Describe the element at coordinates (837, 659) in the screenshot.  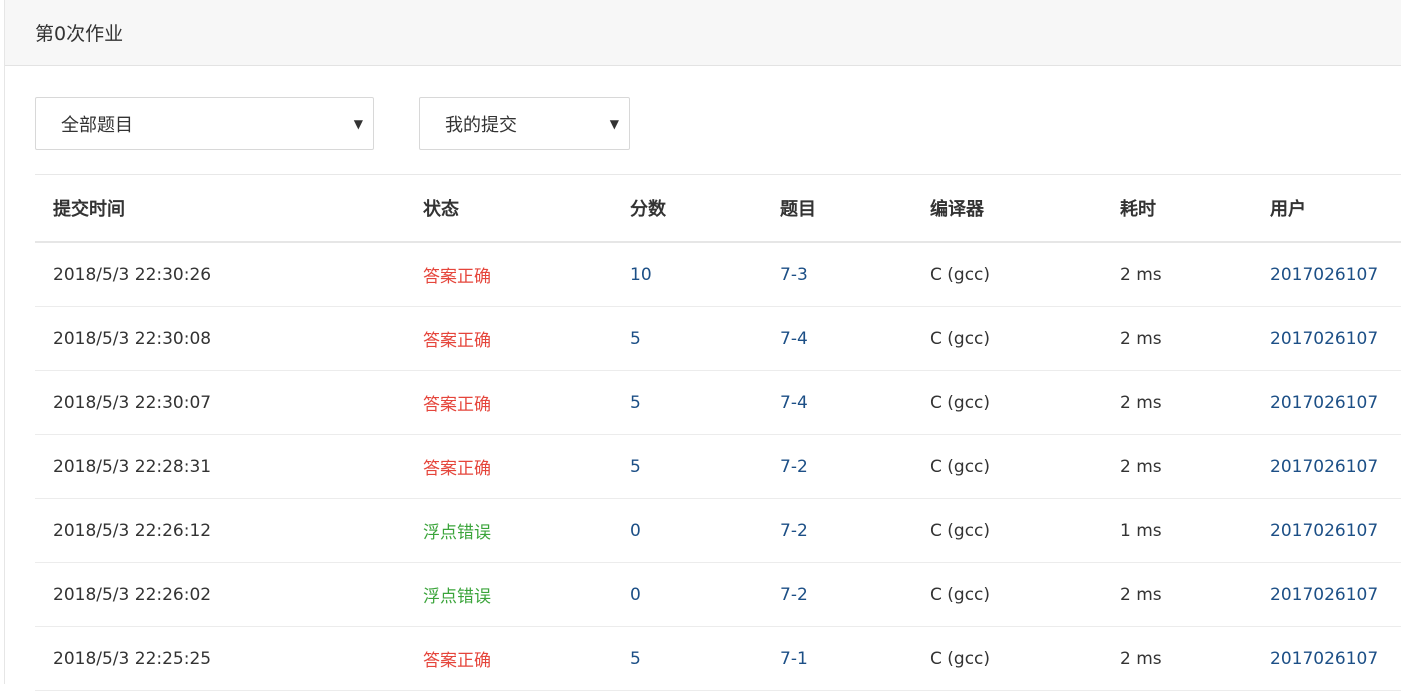
I see `problem-link: 7-1` at that location.